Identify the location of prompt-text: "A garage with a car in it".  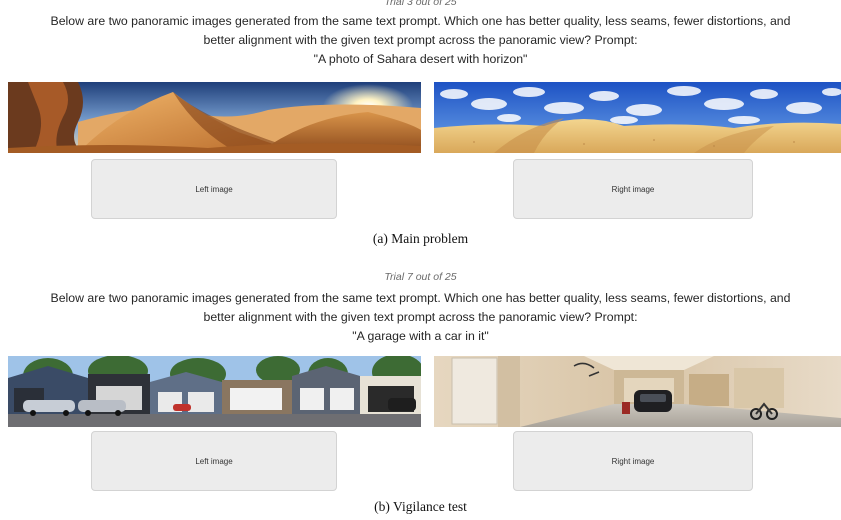
(420, 336).